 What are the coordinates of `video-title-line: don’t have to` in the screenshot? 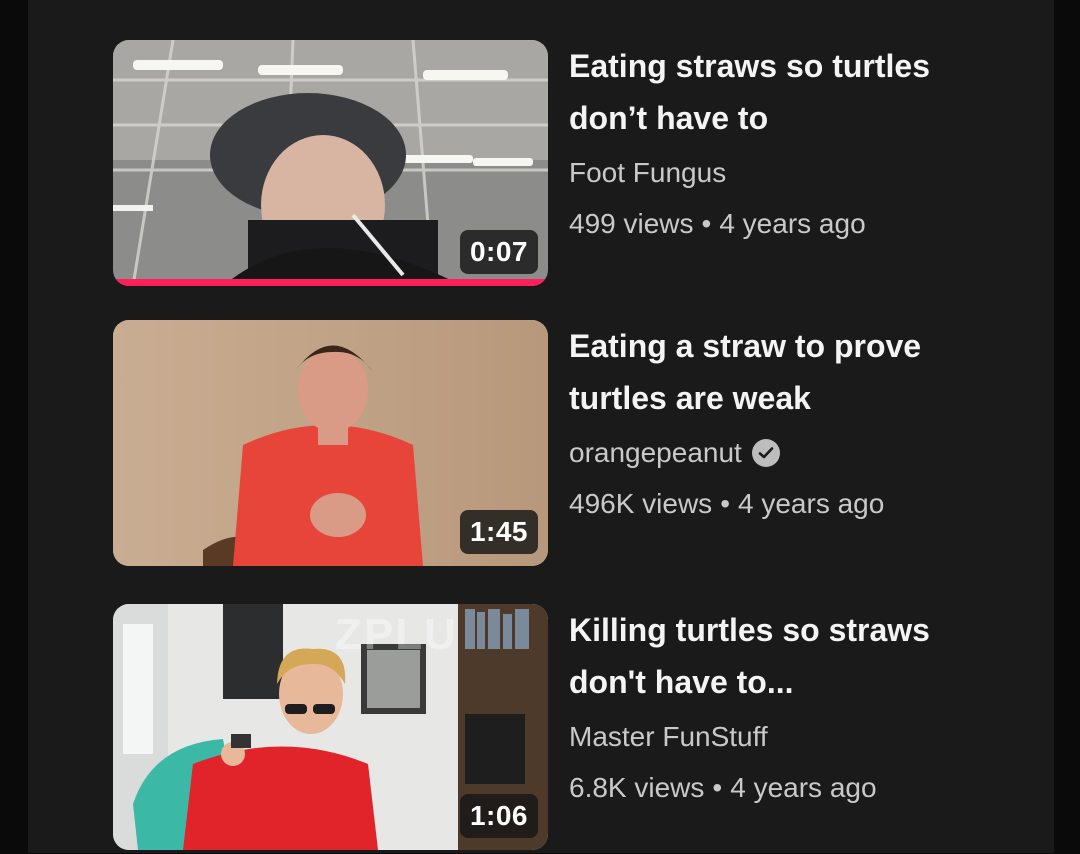 It's located at (669, 118).